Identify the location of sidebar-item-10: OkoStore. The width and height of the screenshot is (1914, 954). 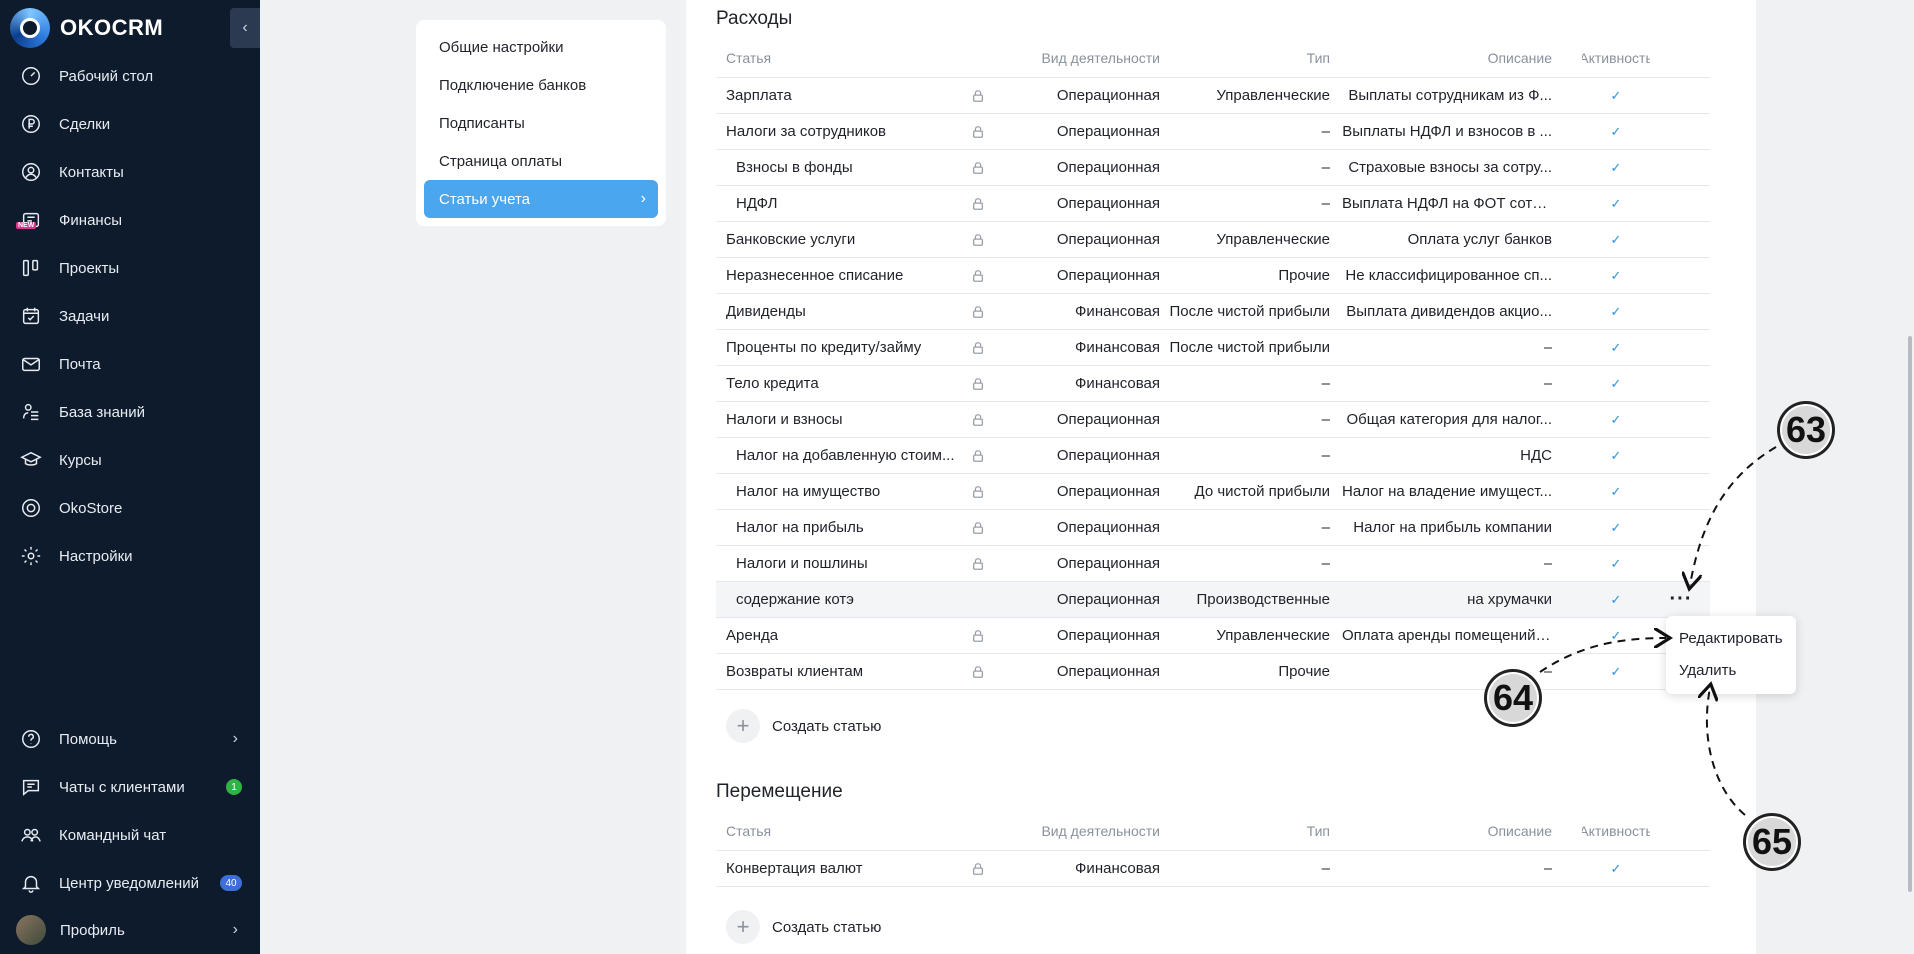
(130, 508).